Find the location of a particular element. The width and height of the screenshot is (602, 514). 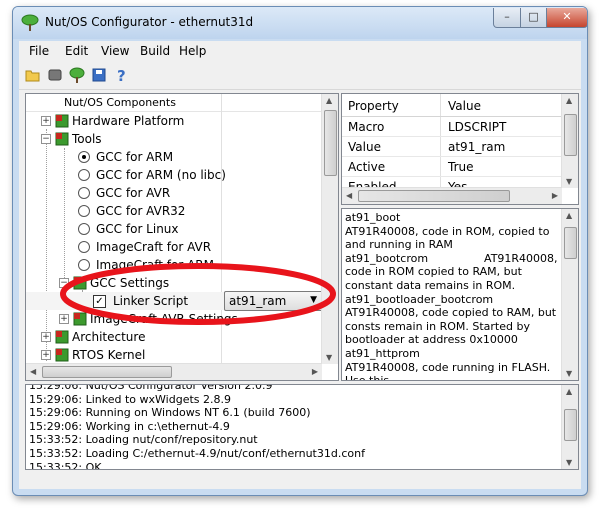

menu-build: Build is located at coordinates (155, 51).